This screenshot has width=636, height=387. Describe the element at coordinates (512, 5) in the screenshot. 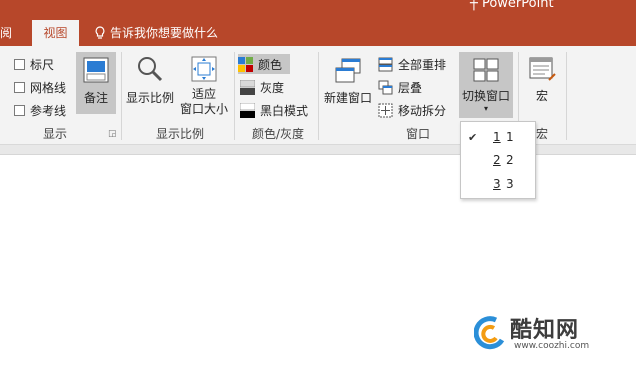

I see `app-title: ┼ PowerPoint` at that location.